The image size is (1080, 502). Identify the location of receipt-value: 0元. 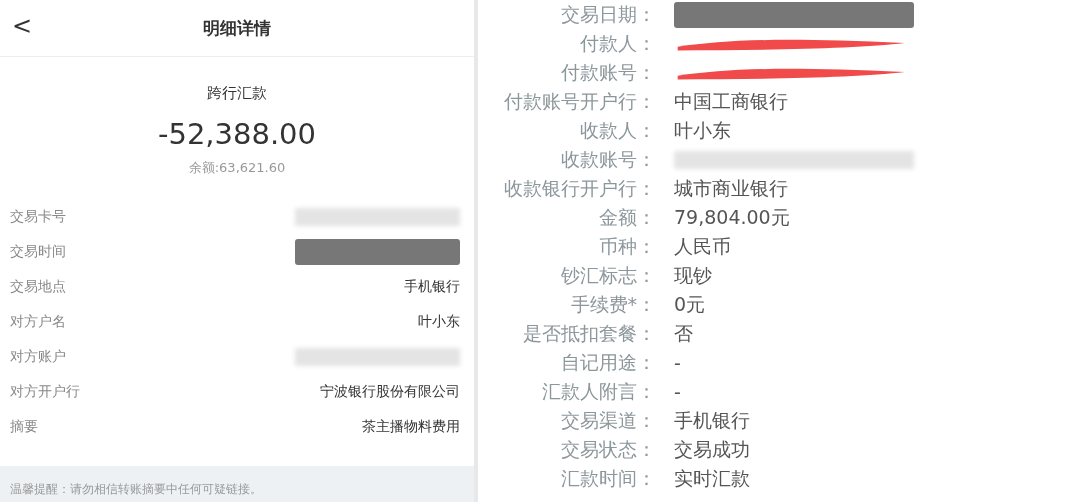
(690, 304).